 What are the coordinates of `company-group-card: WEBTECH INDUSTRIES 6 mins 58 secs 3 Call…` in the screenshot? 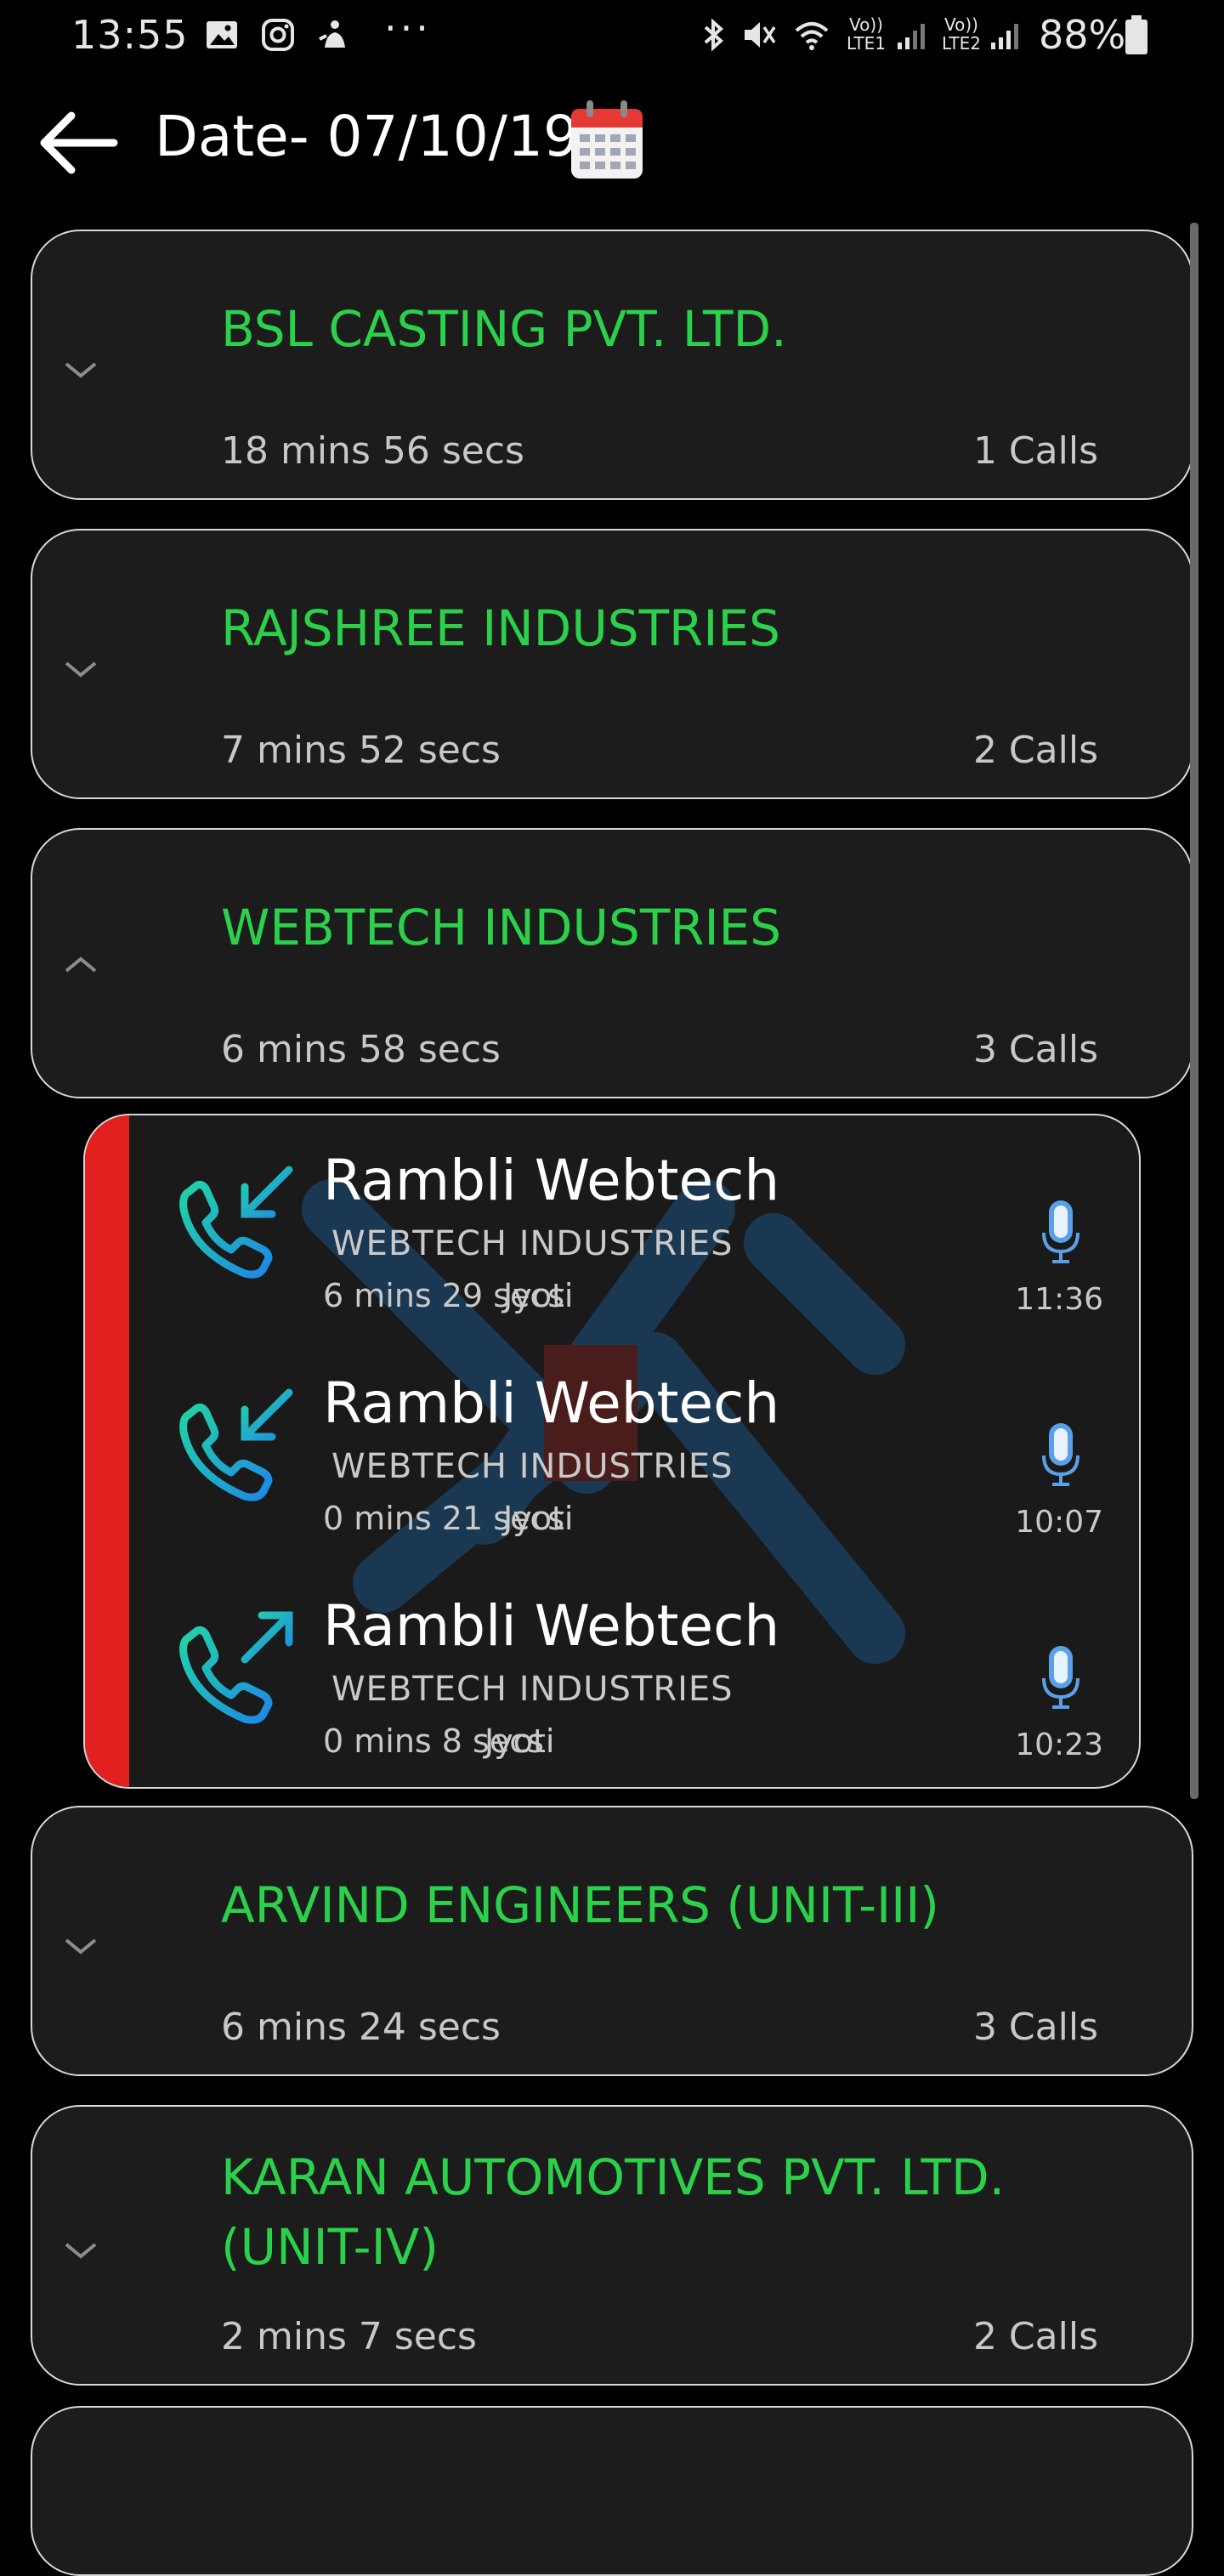 It's located at (612, 963).